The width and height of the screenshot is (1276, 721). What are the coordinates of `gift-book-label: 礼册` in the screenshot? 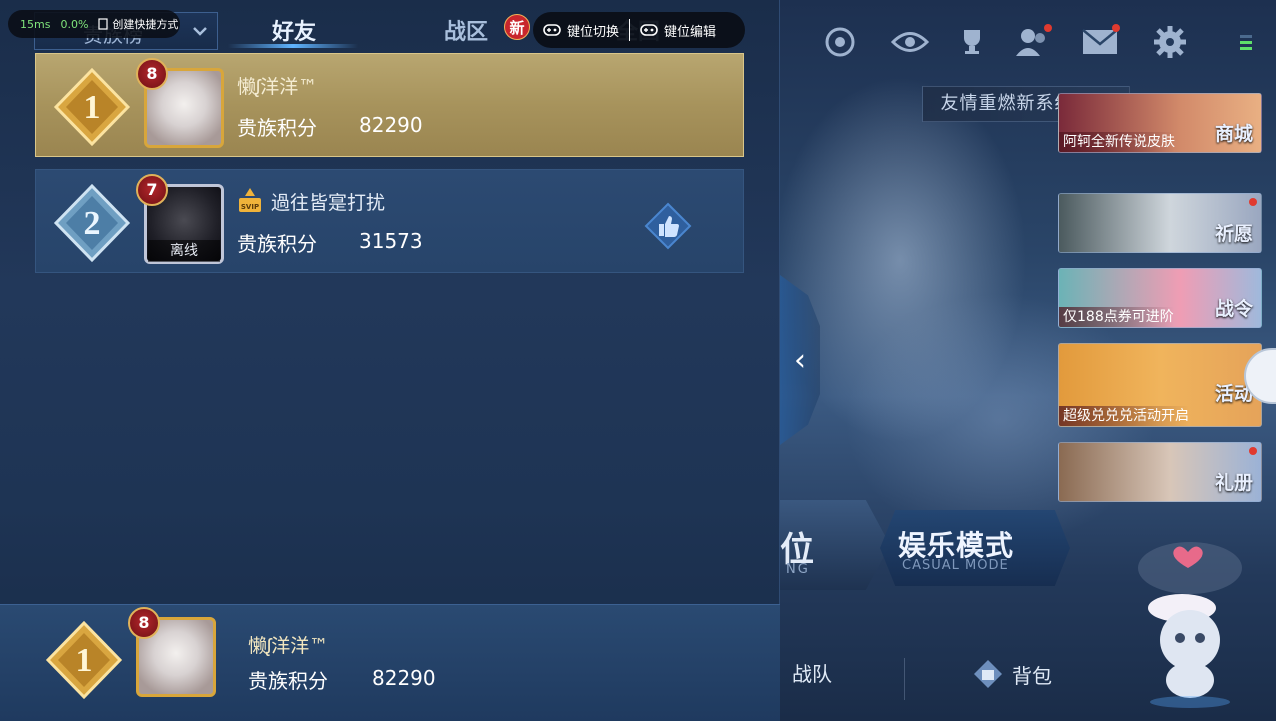 It's located at (1233, 483).